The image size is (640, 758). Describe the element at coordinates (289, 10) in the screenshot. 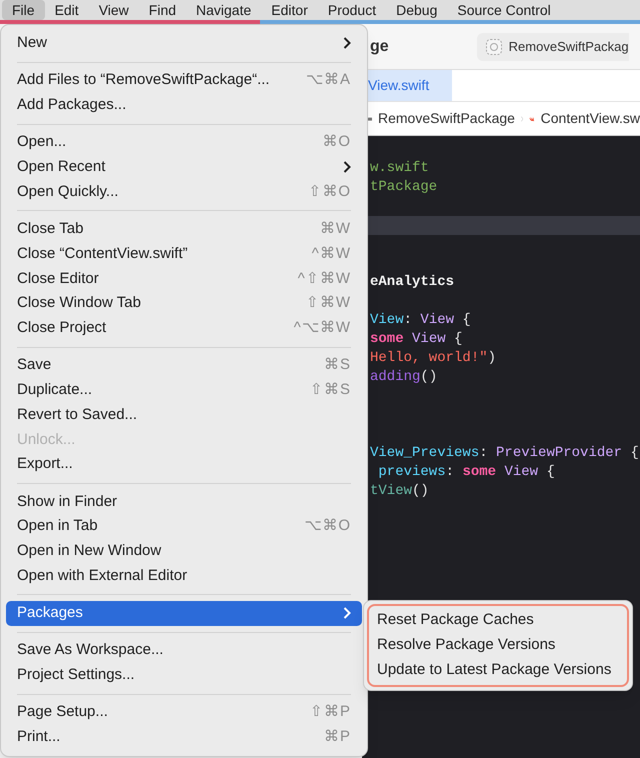

I see `menu-bar-item: Editor` at that location.